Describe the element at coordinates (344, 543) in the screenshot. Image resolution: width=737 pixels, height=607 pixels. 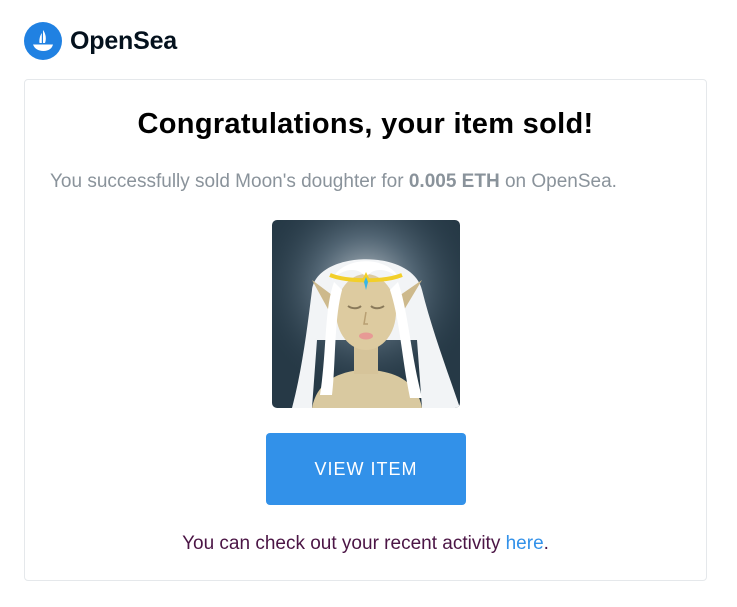
I see `activity-message-prefix: You can check out your recent activity` at that location.